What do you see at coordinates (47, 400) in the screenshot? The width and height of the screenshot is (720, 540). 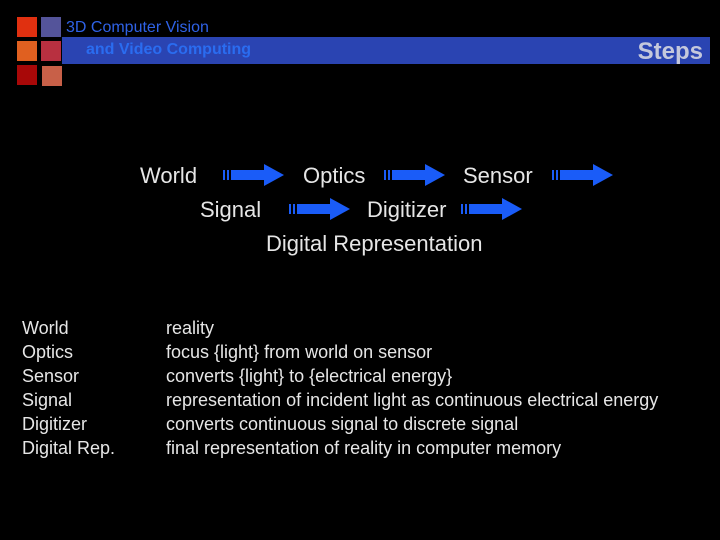 I see `definition-term: Signal` at bounding box center [47, 400].